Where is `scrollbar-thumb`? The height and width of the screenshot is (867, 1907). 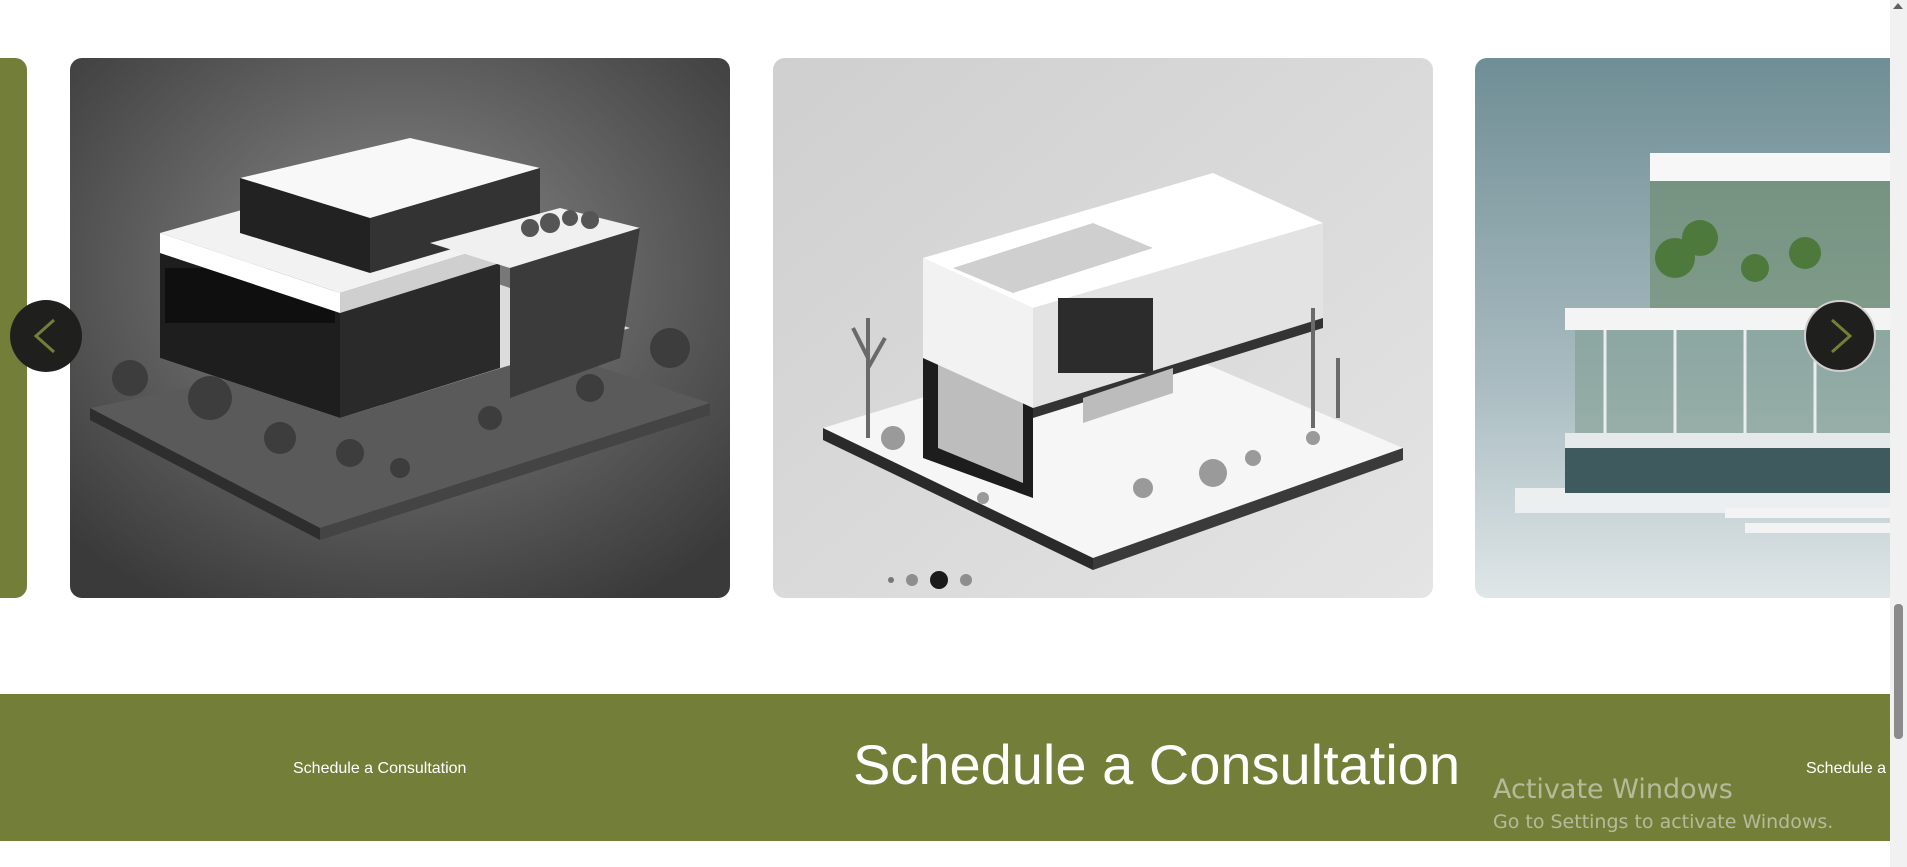 scrollbar-thumb is located at coordinates (1898, 671).